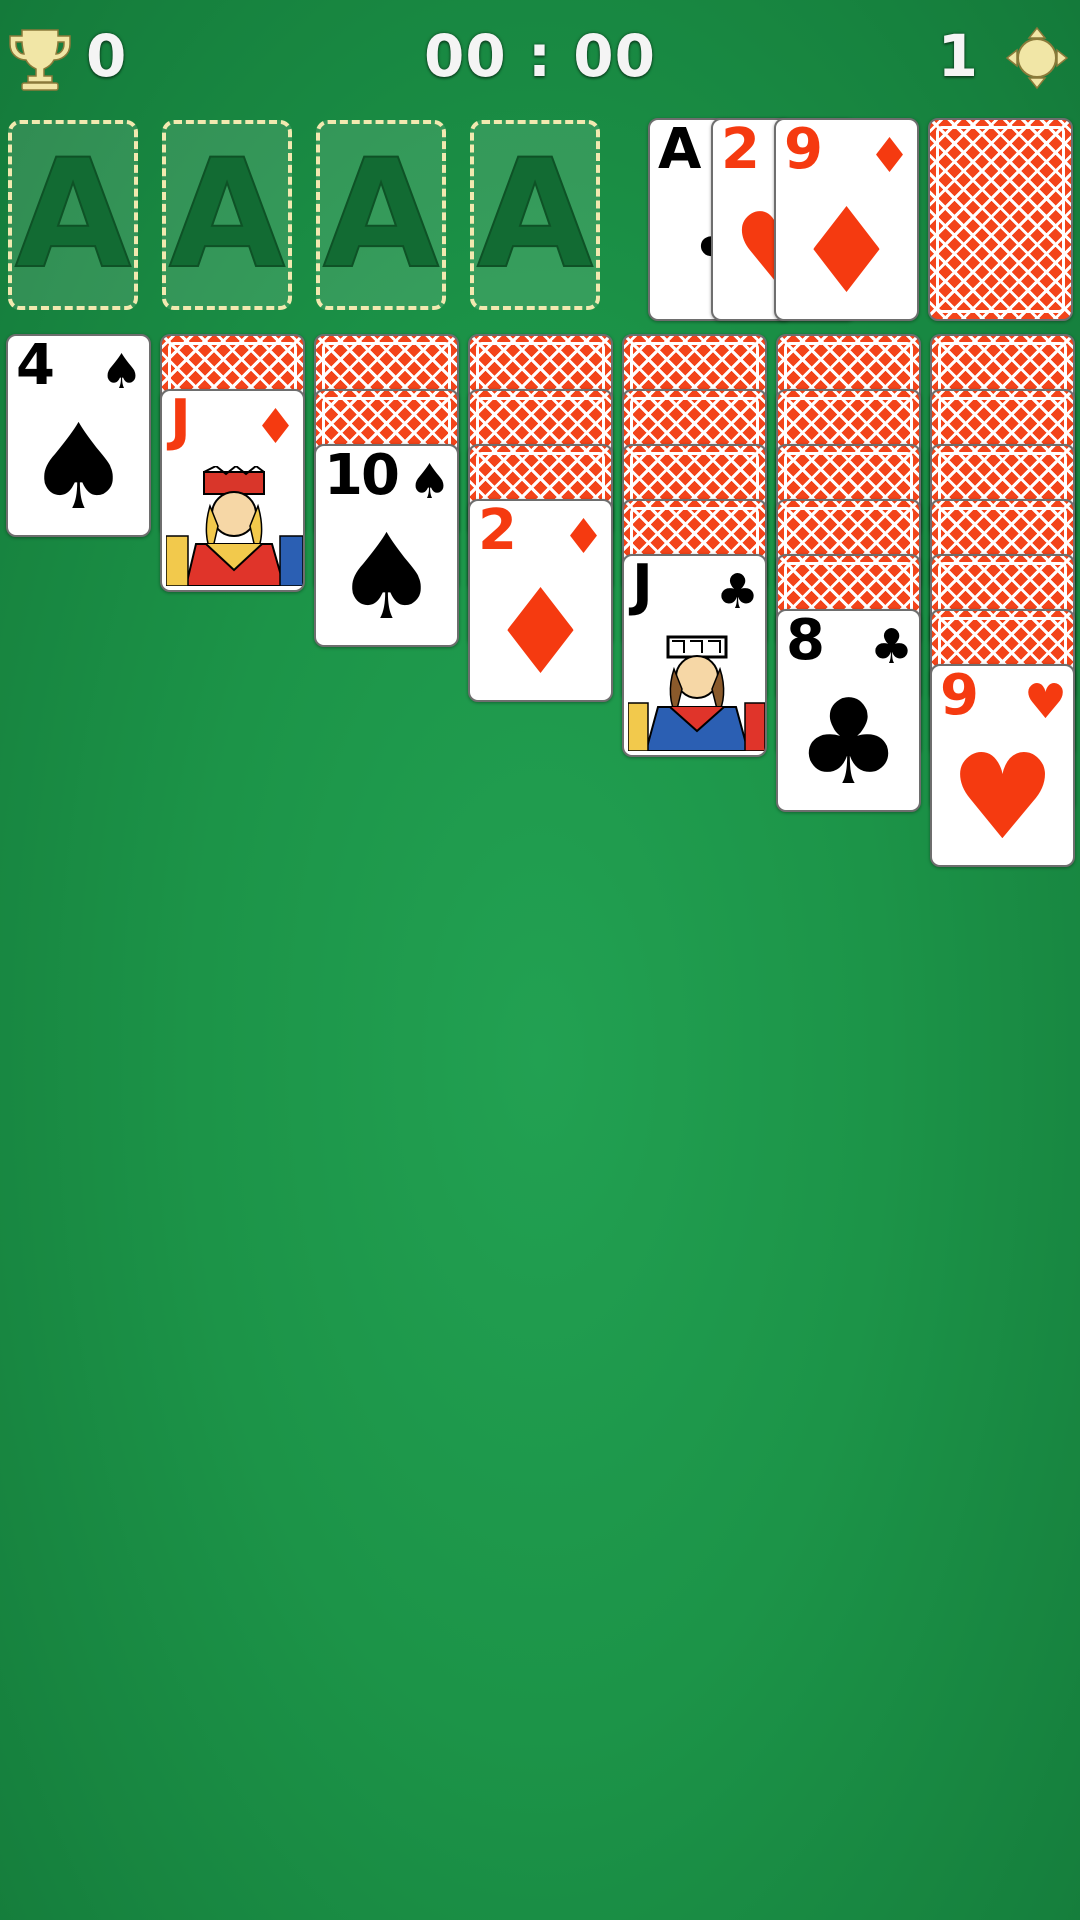  Describe the element at coordinates (1000, 219) in the screenshot. I see `stock-pile` at that location.